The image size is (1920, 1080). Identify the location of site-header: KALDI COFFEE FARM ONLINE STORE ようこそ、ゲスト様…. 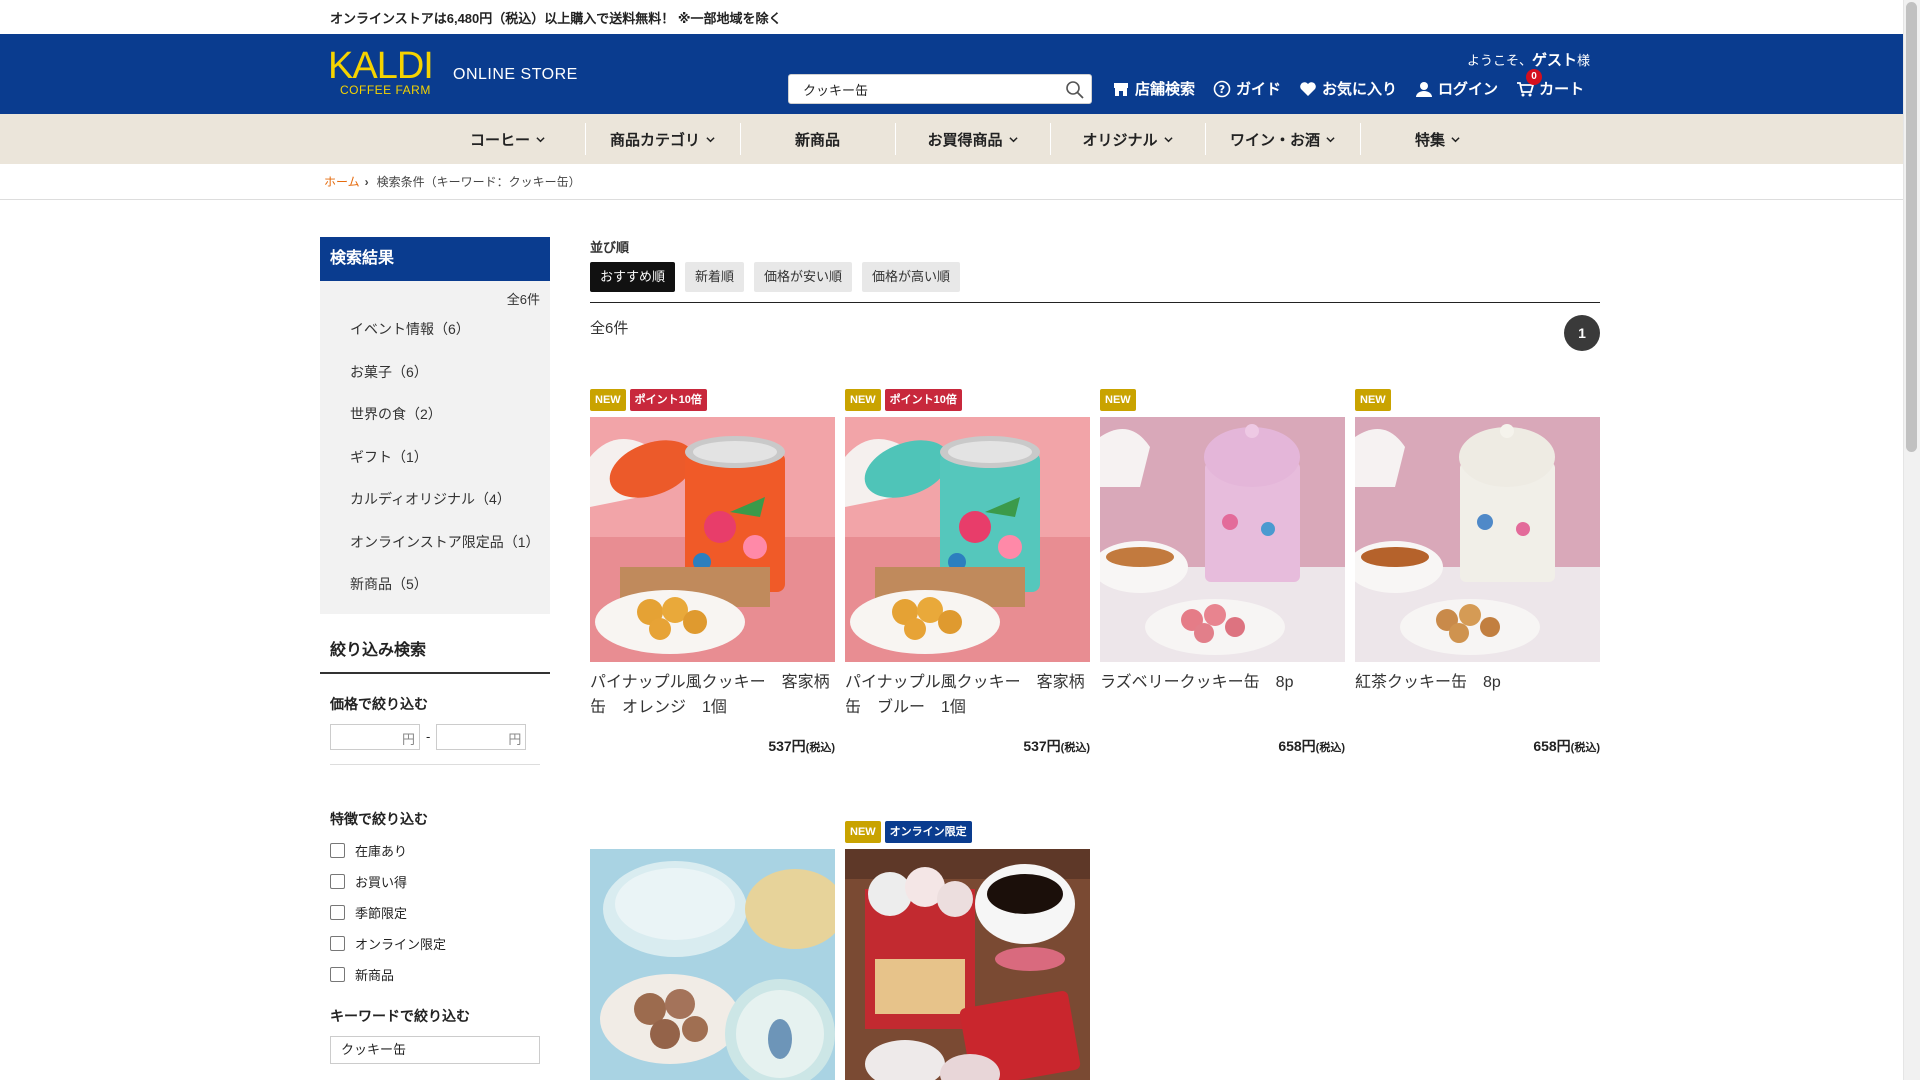
(951, 74).